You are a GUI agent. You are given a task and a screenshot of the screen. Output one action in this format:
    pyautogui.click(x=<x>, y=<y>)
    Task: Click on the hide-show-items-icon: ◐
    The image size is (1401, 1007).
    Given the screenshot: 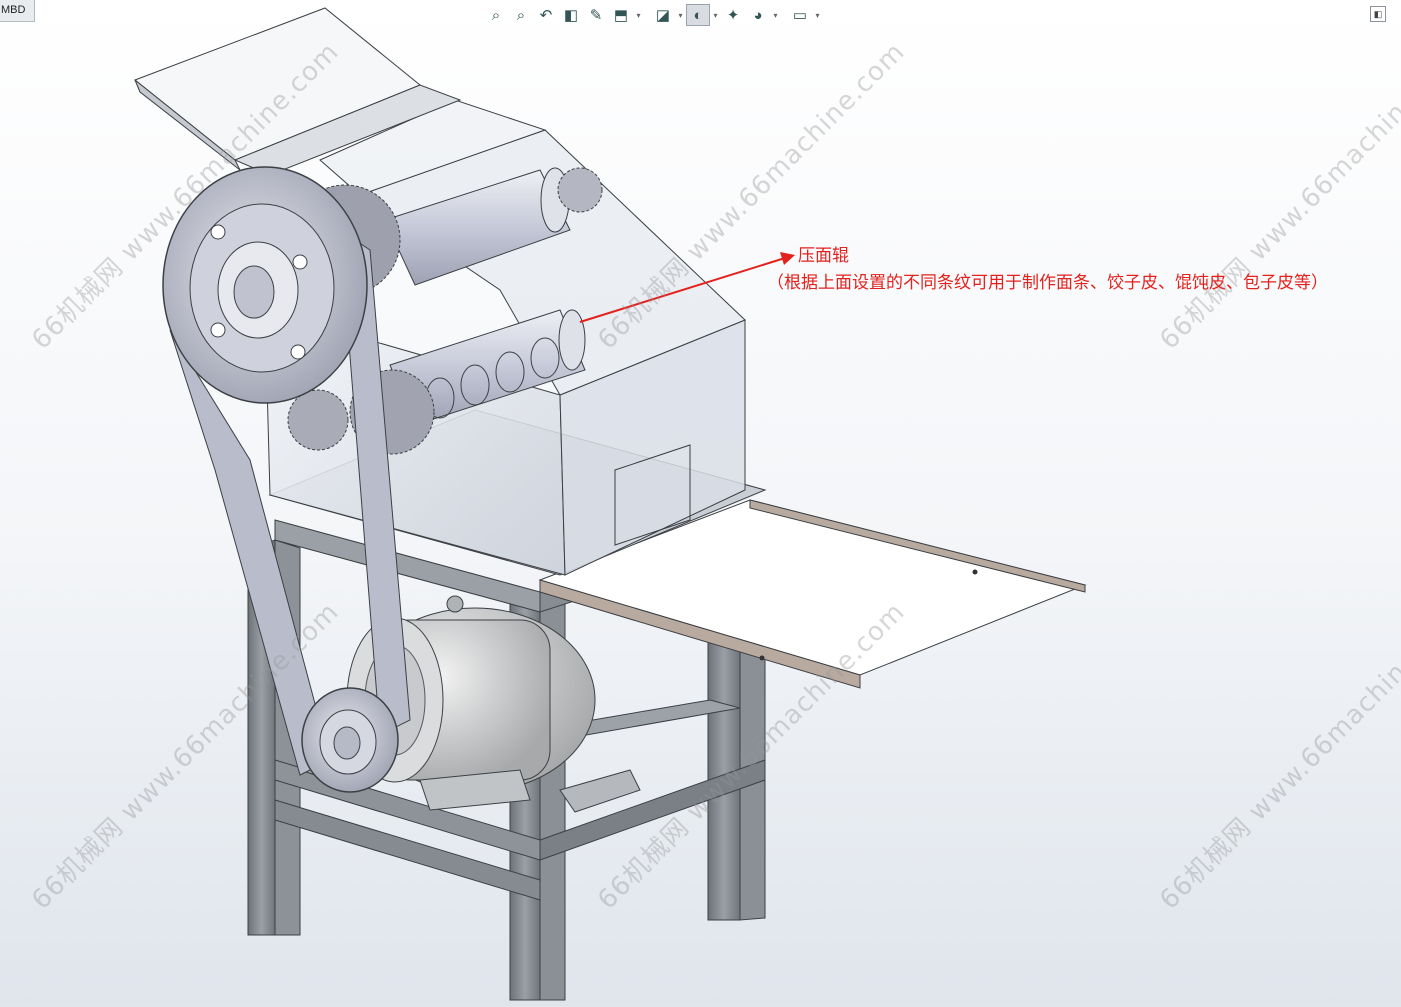 What is the action you would take?
    pyautogui.click(x=698, y=15)
    